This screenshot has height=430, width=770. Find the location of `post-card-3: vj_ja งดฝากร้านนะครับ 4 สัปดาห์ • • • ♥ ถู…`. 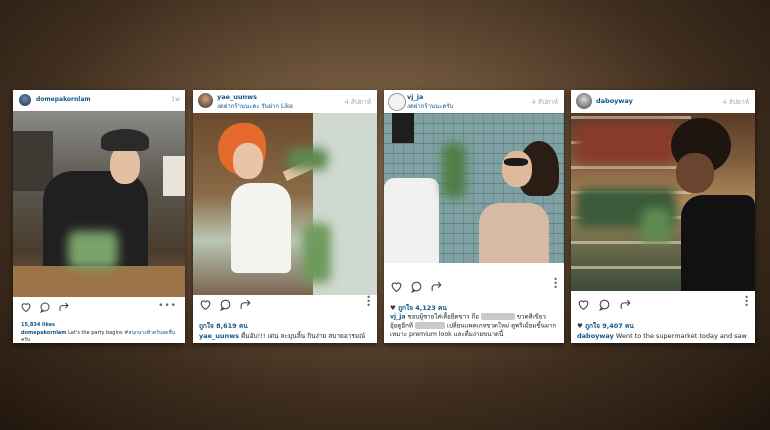

post-card-3: vj_ja งดฝากร้านนะครับ 4 สัปดาห์ • • • ♥ ถู… is located at coordinates (474, 216).